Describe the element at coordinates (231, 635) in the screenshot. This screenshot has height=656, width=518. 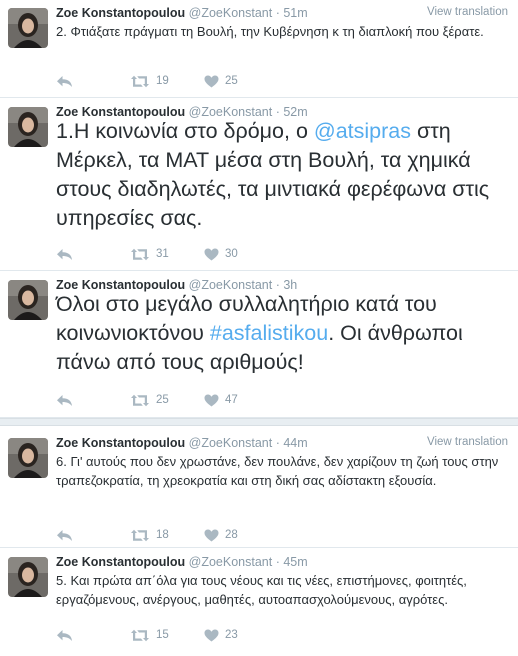
I see `like-count: 23` at that location.